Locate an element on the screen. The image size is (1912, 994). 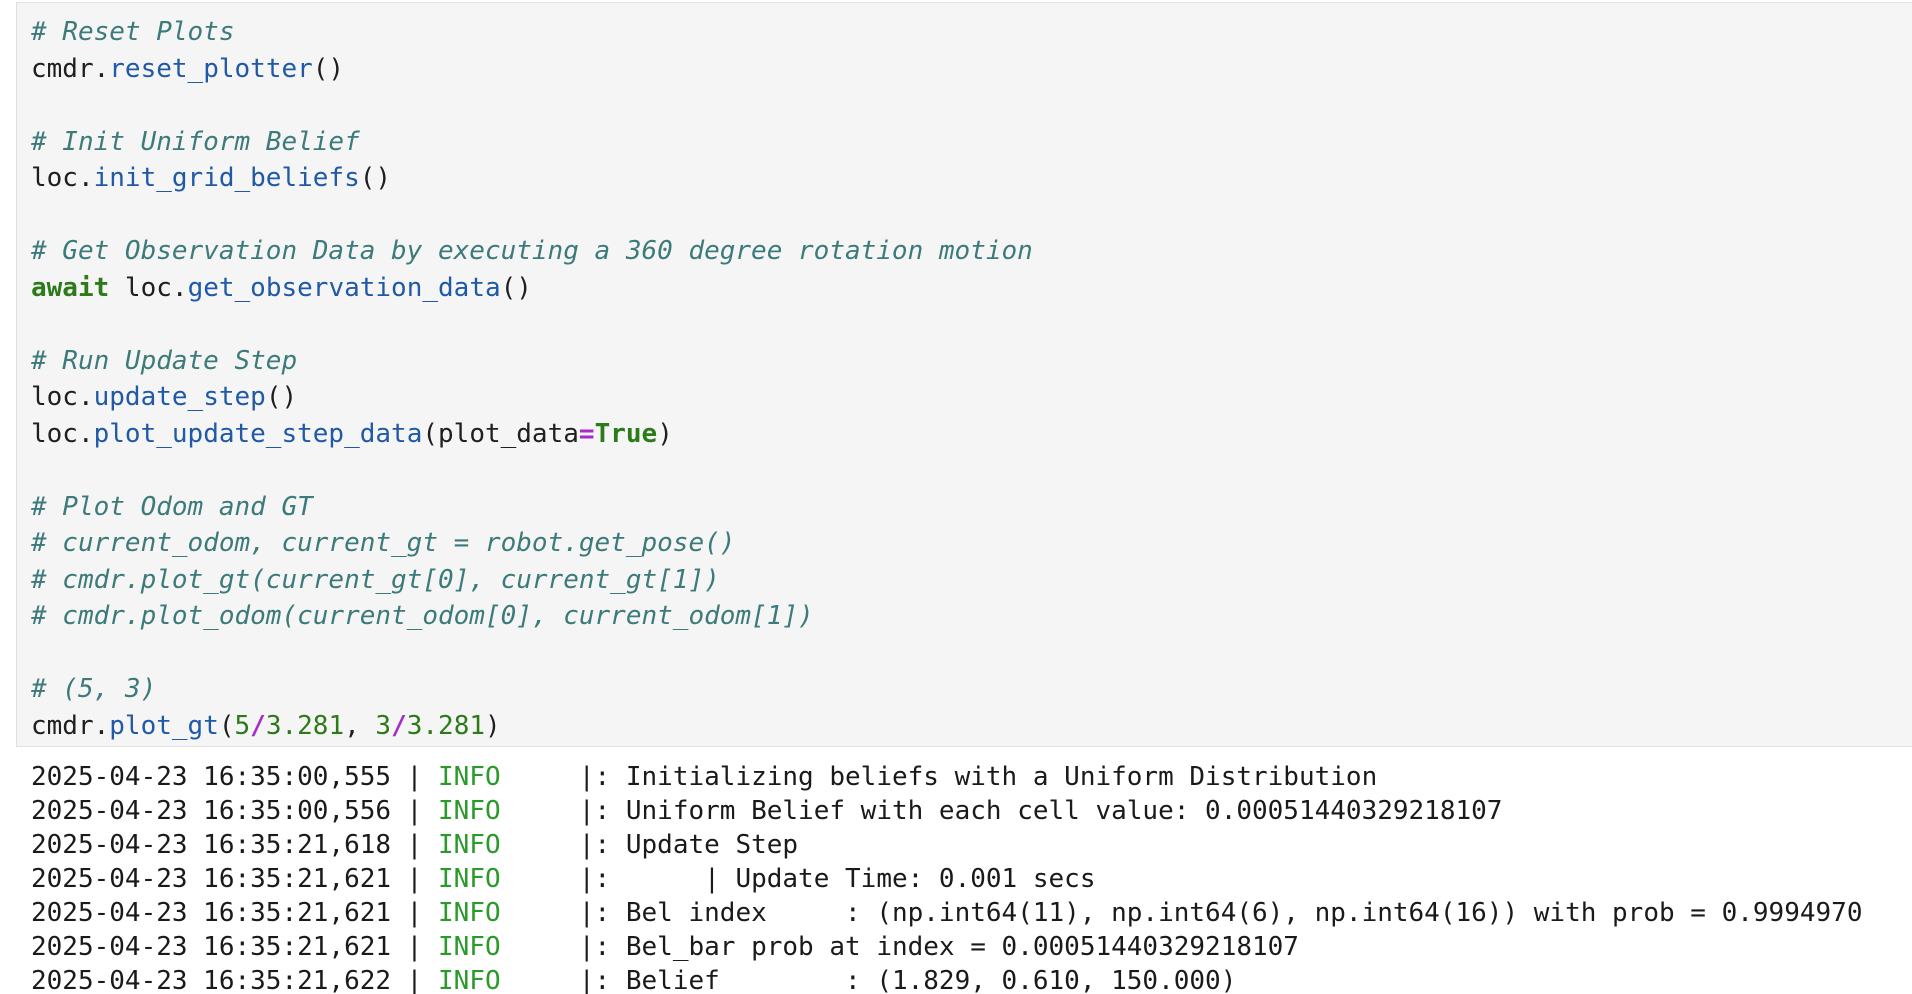
code-line: # (5, 3) is located at coordinates (971, 689).